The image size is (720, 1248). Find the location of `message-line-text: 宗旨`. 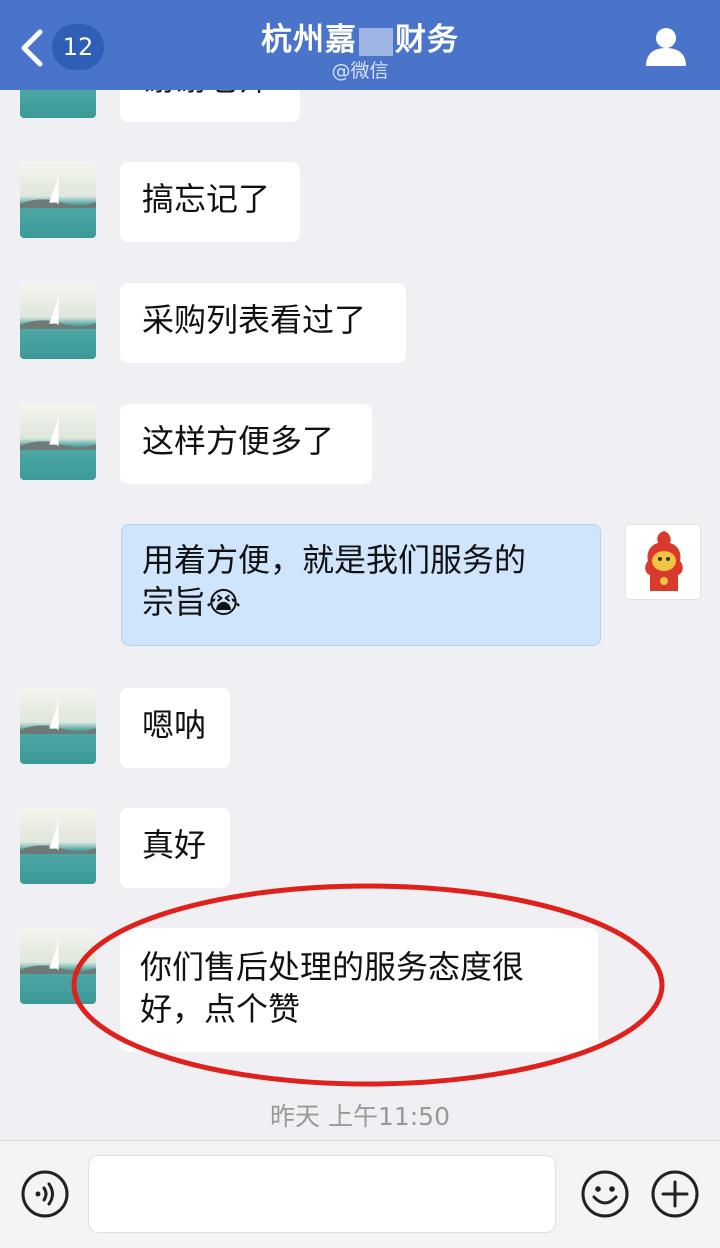

message-line-text: 宗旨 is located at coordinates (174, 602).